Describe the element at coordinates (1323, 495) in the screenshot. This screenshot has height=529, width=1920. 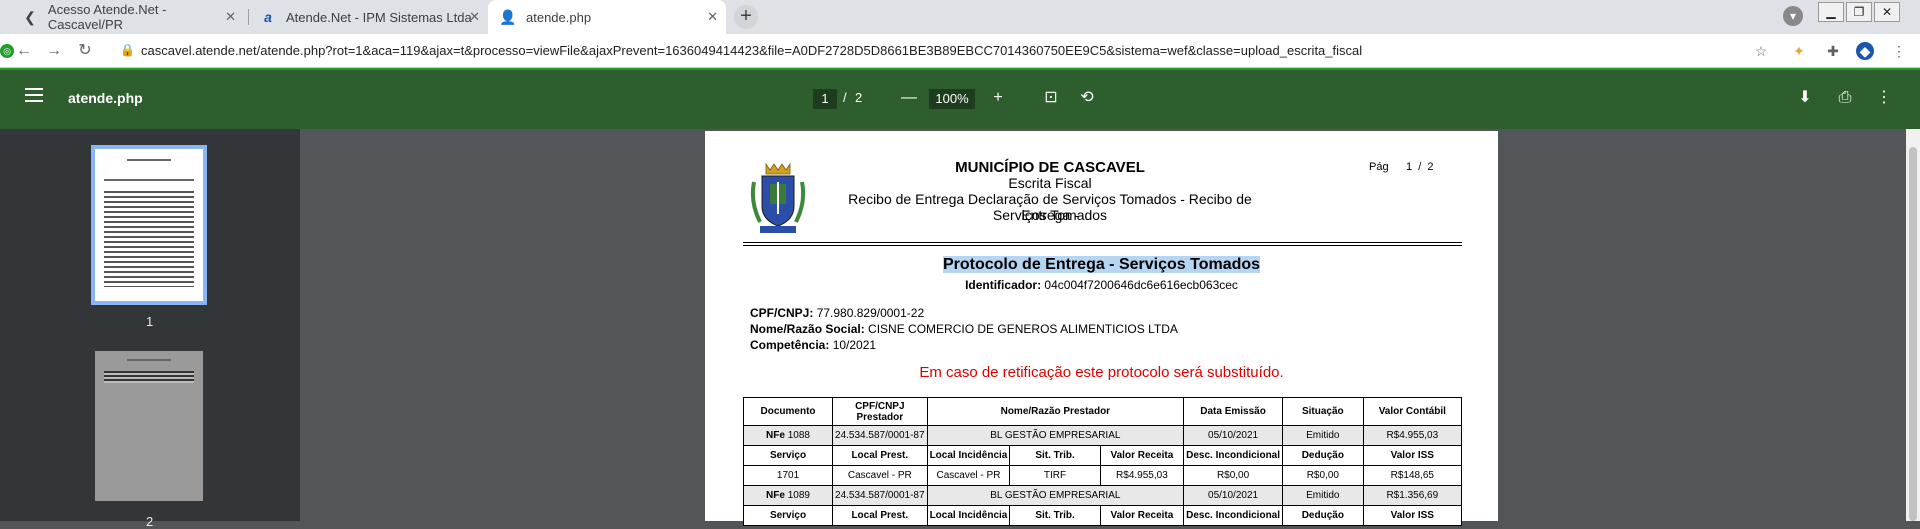
I see `situacao-cell: Emitido` at that location.